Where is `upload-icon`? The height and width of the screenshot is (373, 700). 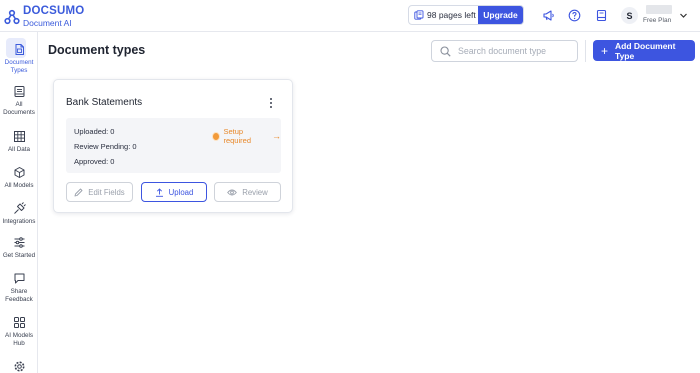
upload-icon is located at coordinates (159, 192).